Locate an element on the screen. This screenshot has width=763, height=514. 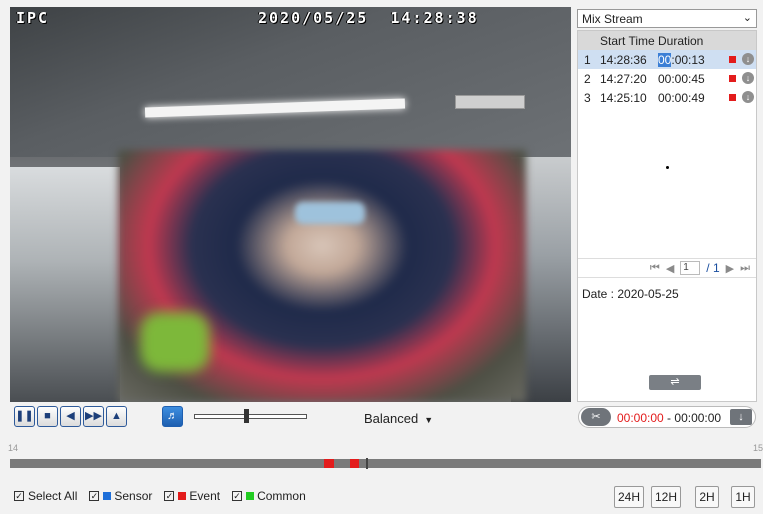
clip-start: 00:00:00 is located at coordinates (640, 418).